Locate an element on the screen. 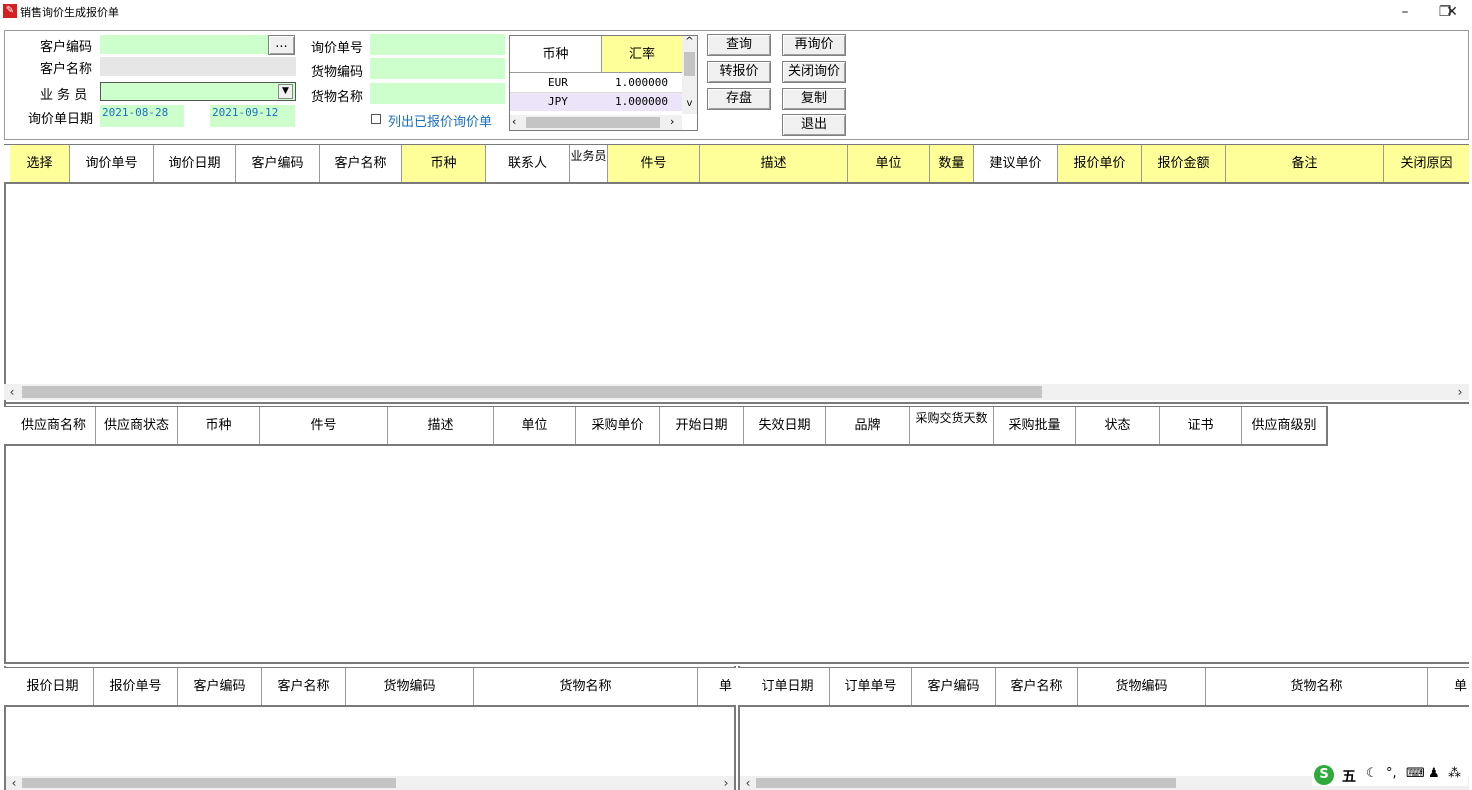 Image resolution: width=1472 pixels, height=790 pixels. chevron-down-icon: v is located at coordinates (689, 103).